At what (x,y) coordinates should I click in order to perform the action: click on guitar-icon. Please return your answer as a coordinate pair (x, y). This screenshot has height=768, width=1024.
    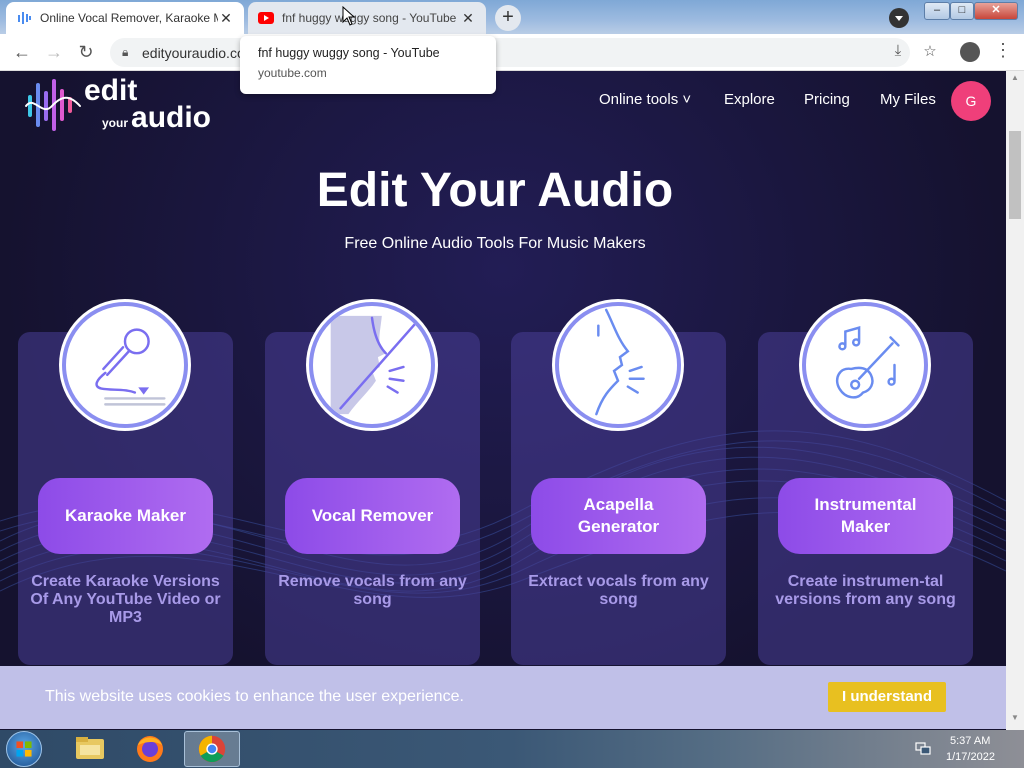
    Looking at the image, I should click on (865, 365).